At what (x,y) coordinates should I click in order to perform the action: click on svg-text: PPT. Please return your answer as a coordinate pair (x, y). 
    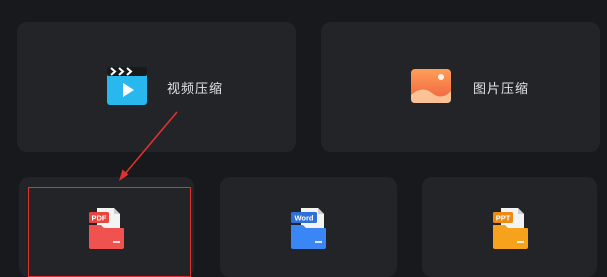
    Looking at the image, I should click on (503, 218).